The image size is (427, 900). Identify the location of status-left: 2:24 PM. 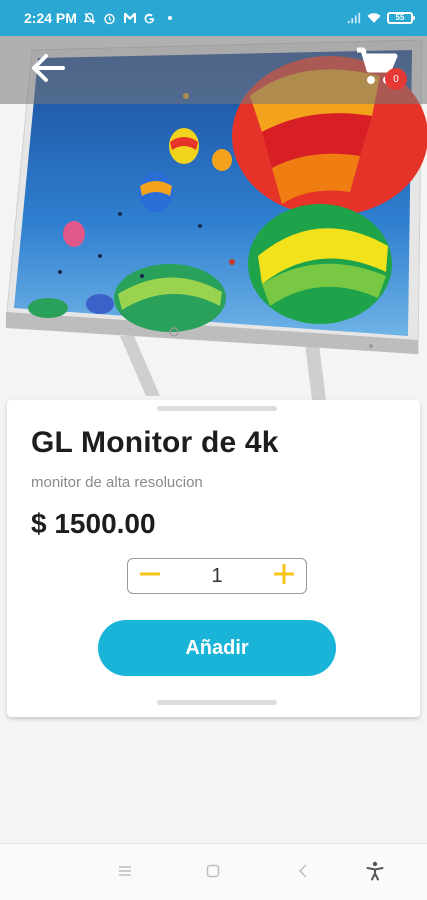
(100, 18).